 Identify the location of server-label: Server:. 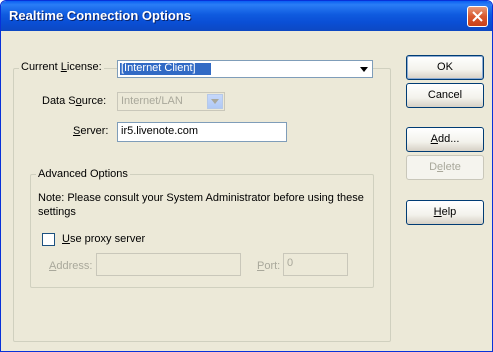
(91, 131).